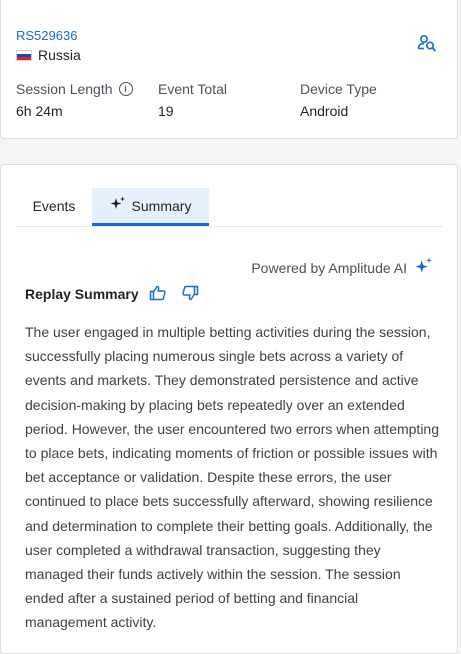 The image size is (461, 654). What do you see at coordinates (427, 44) in the screenshot?
I see `user-search-icon` at bounding box center [427, 44].